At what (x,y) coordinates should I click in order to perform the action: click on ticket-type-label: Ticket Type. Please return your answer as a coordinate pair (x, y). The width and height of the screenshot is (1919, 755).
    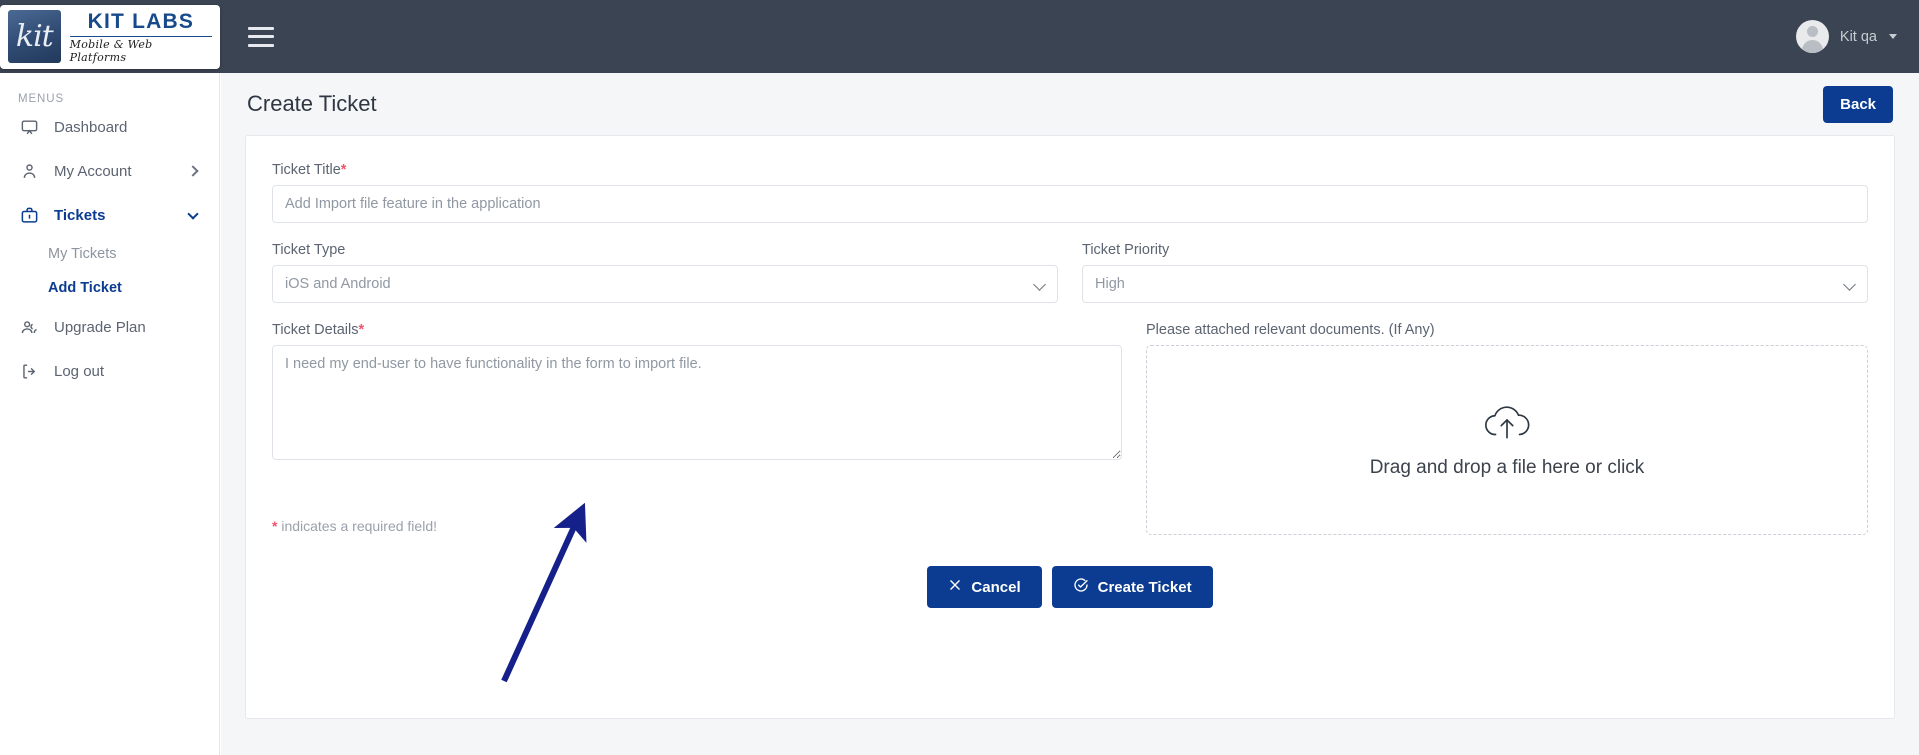
    Looking at the image, I should click on (309, 250).